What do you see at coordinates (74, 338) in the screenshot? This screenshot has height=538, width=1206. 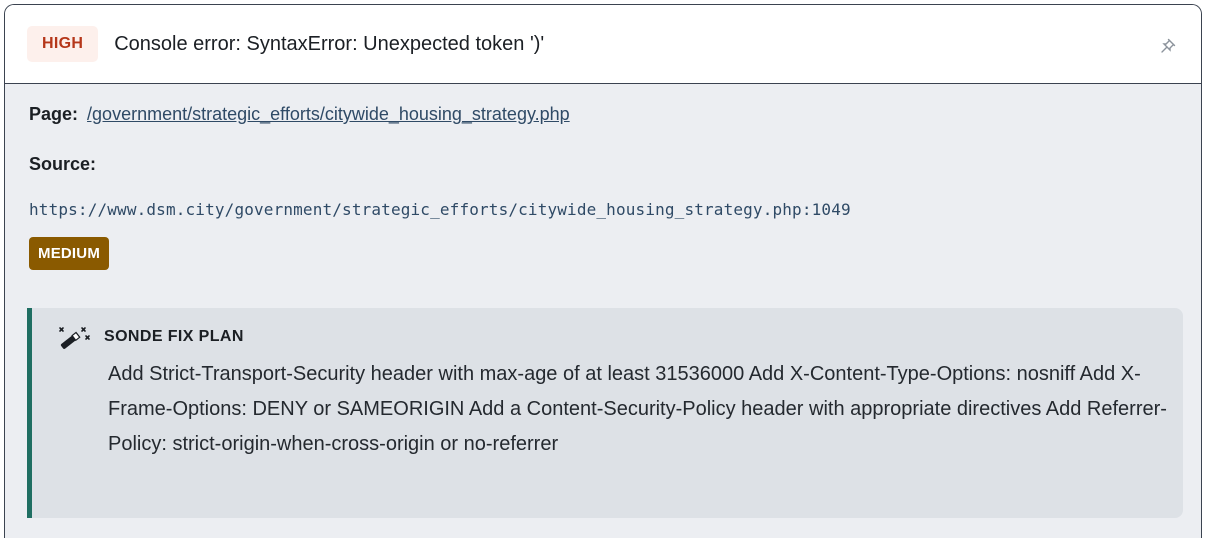 I see `magic-wand-icon` at bounding box center [74, 338].